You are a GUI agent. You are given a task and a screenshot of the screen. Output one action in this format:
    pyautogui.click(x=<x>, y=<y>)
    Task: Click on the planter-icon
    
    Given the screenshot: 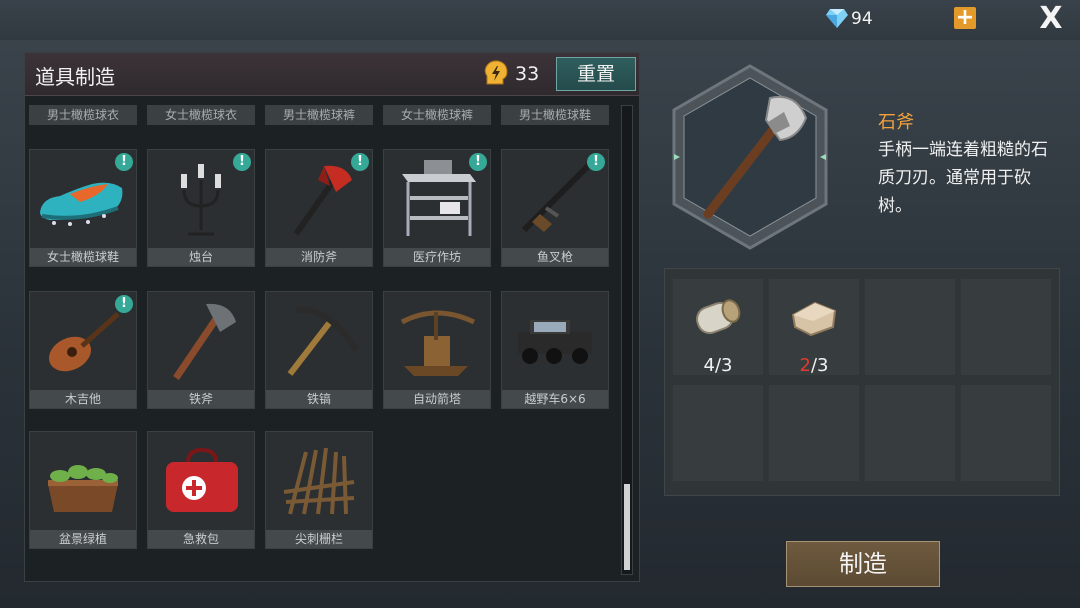 What is the action you would take?
    pyautogui.click(x=83, y=488)
    